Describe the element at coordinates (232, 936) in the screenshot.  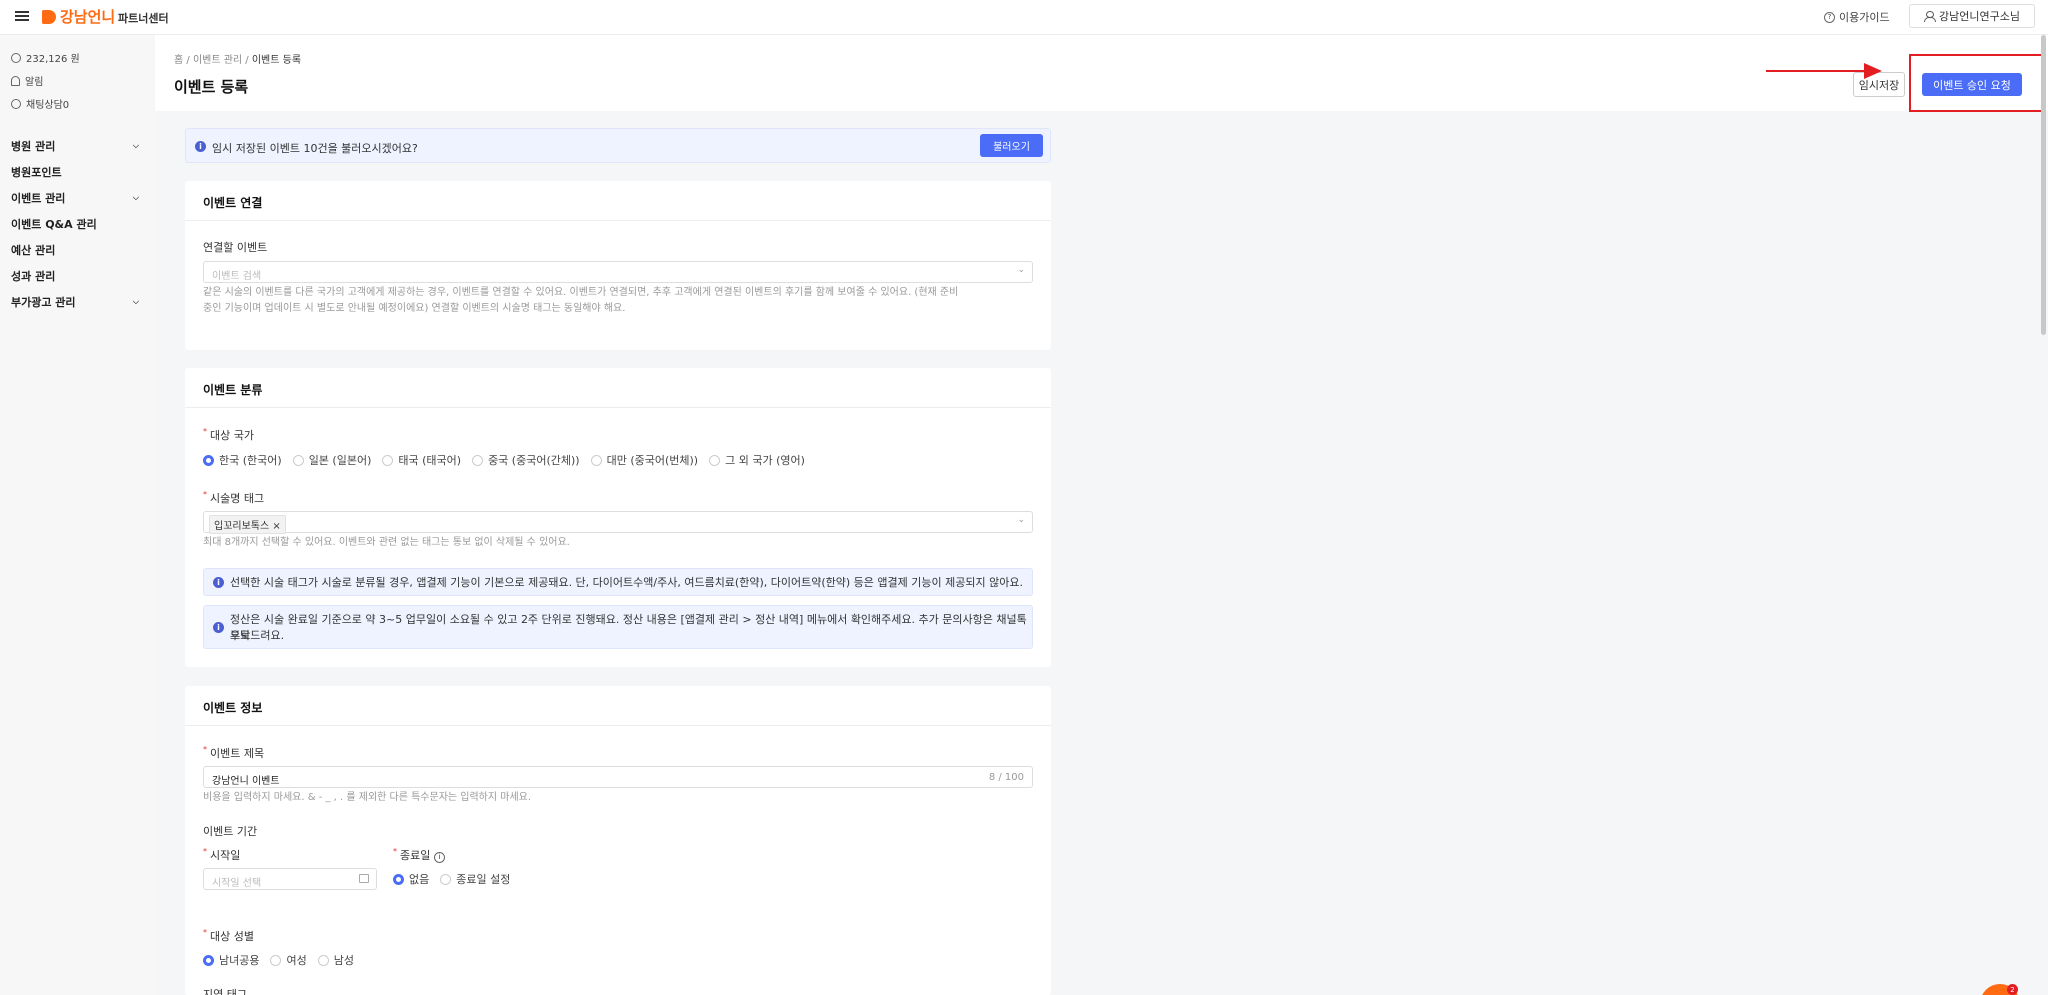
I see `gender-label-text: 대상 성별` at that location.